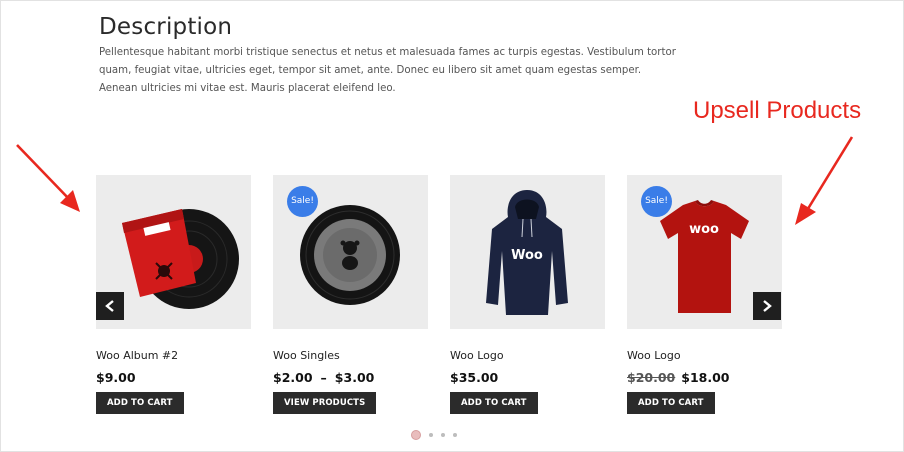 This screenshot has width=904, height=452. What do you see at coordinates (678, 377) in the screenshot?
I see `product-price-sale: $20.00 $18.00` at bounding box center [678, 377].